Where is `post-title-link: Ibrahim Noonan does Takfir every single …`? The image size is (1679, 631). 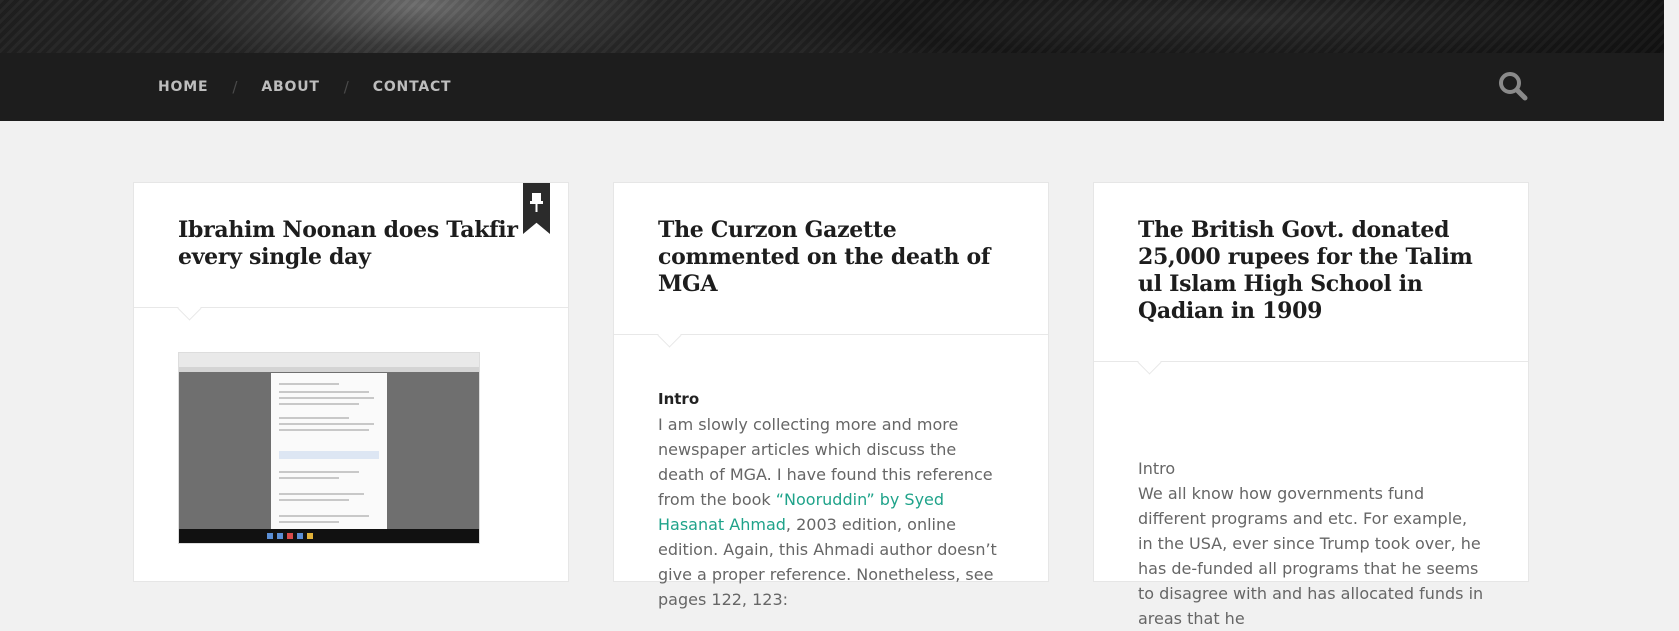
post-title-link: Ibrahim Noonan does Takfir every single … is located at coordinates (351, 245).